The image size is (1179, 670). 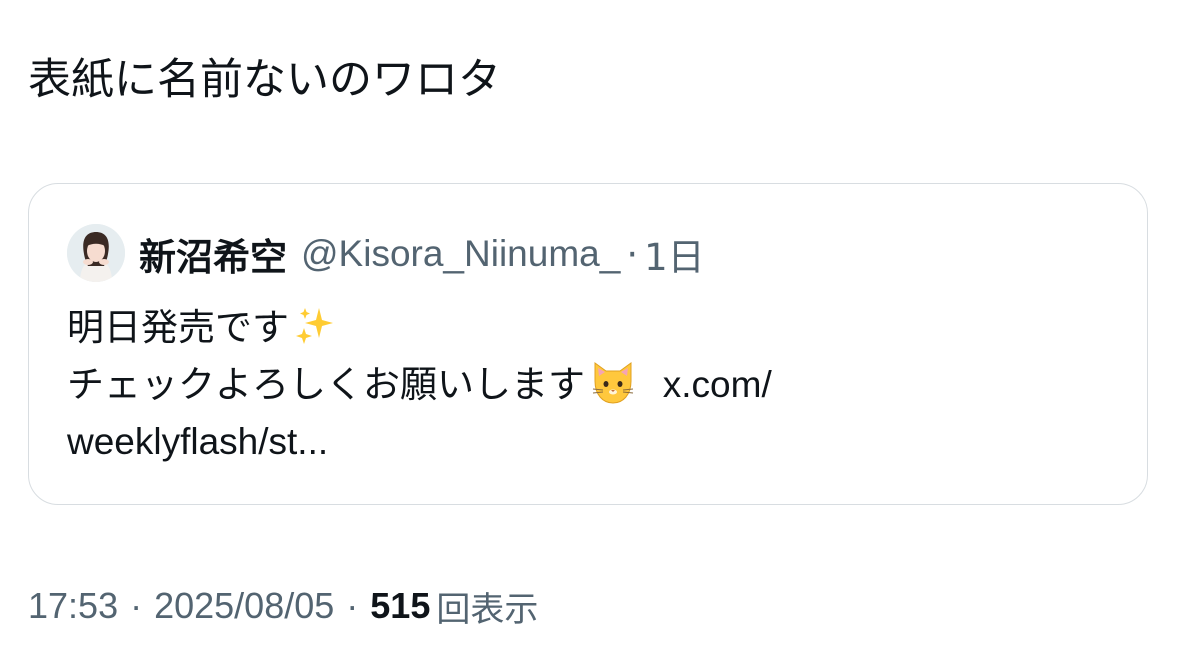 I want to click on views-count: 515, so click(x=400, y=606).